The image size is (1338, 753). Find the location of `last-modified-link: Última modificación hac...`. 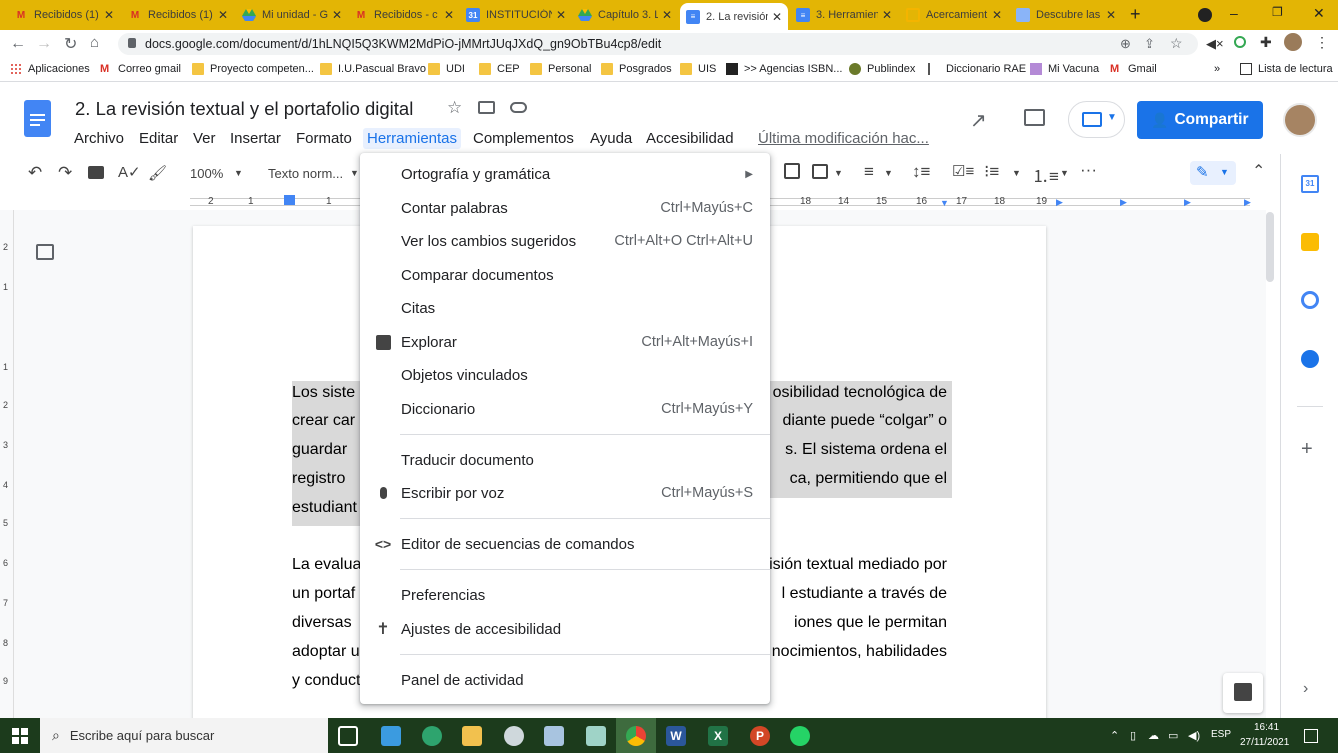

last-modified-link: Última modificación hac... is located at coordinates (843, 138).